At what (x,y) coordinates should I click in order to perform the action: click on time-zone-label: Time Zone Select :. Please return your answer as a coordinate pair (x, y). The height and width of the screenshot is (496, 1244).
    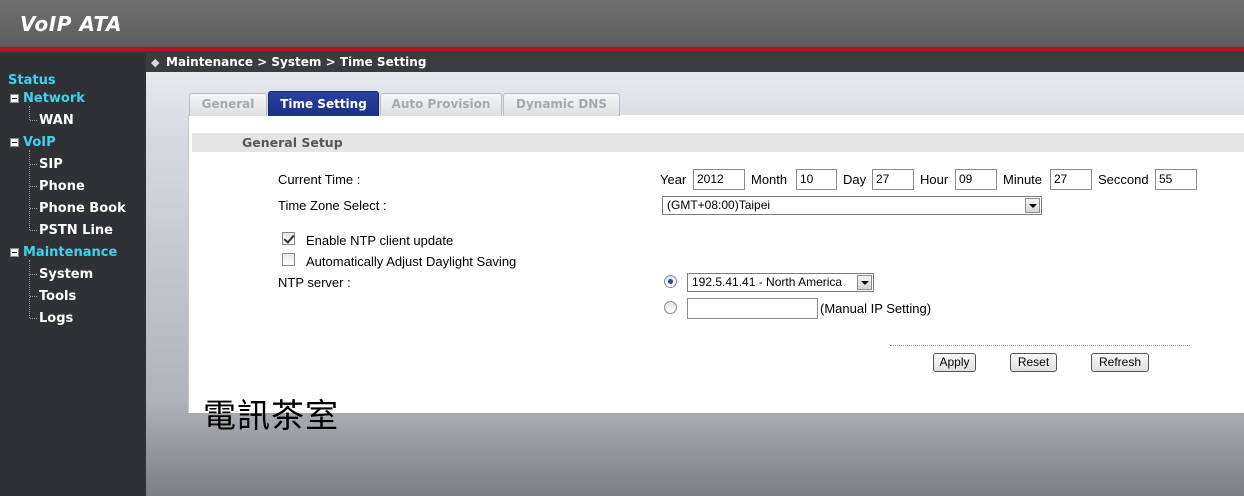
    Looking at the image, I should click on (332, 205).